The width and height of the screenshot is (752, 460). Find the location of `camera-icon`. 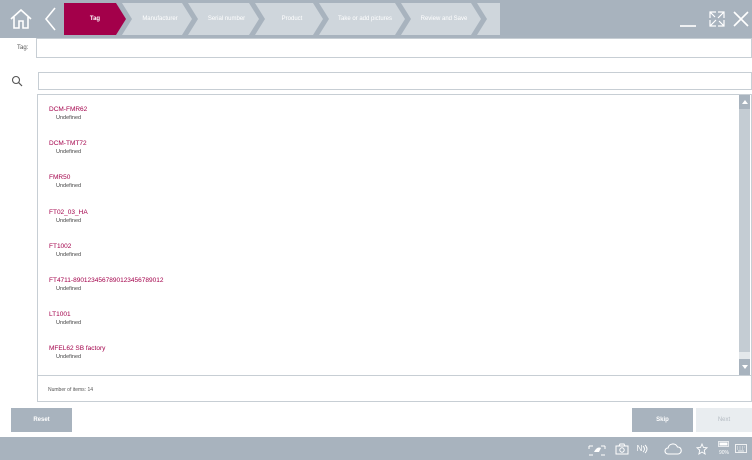

camera-icon is located at coordinates (622, 448).